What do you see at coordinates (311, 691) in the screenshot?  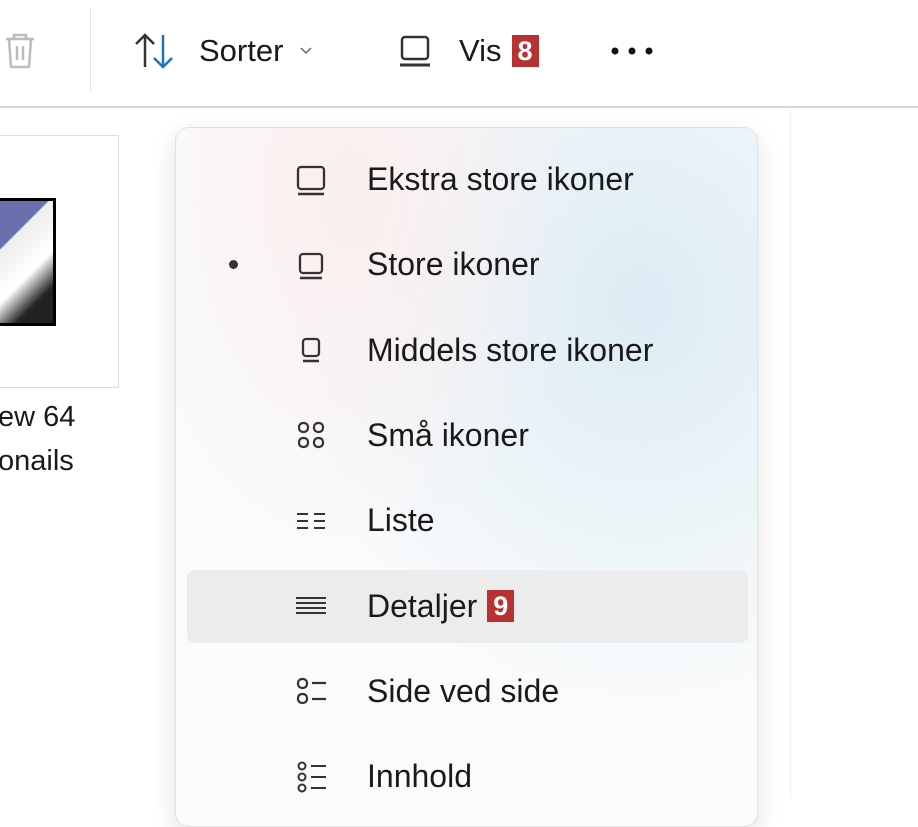 I see `tiles-icon` at bounding box center [311, 691].